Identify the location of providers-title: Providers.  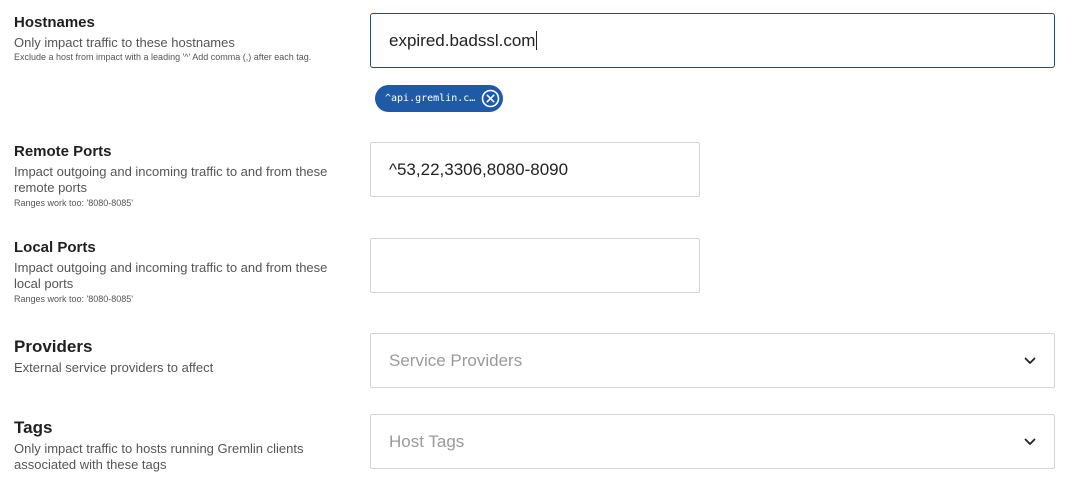
(53, 346).